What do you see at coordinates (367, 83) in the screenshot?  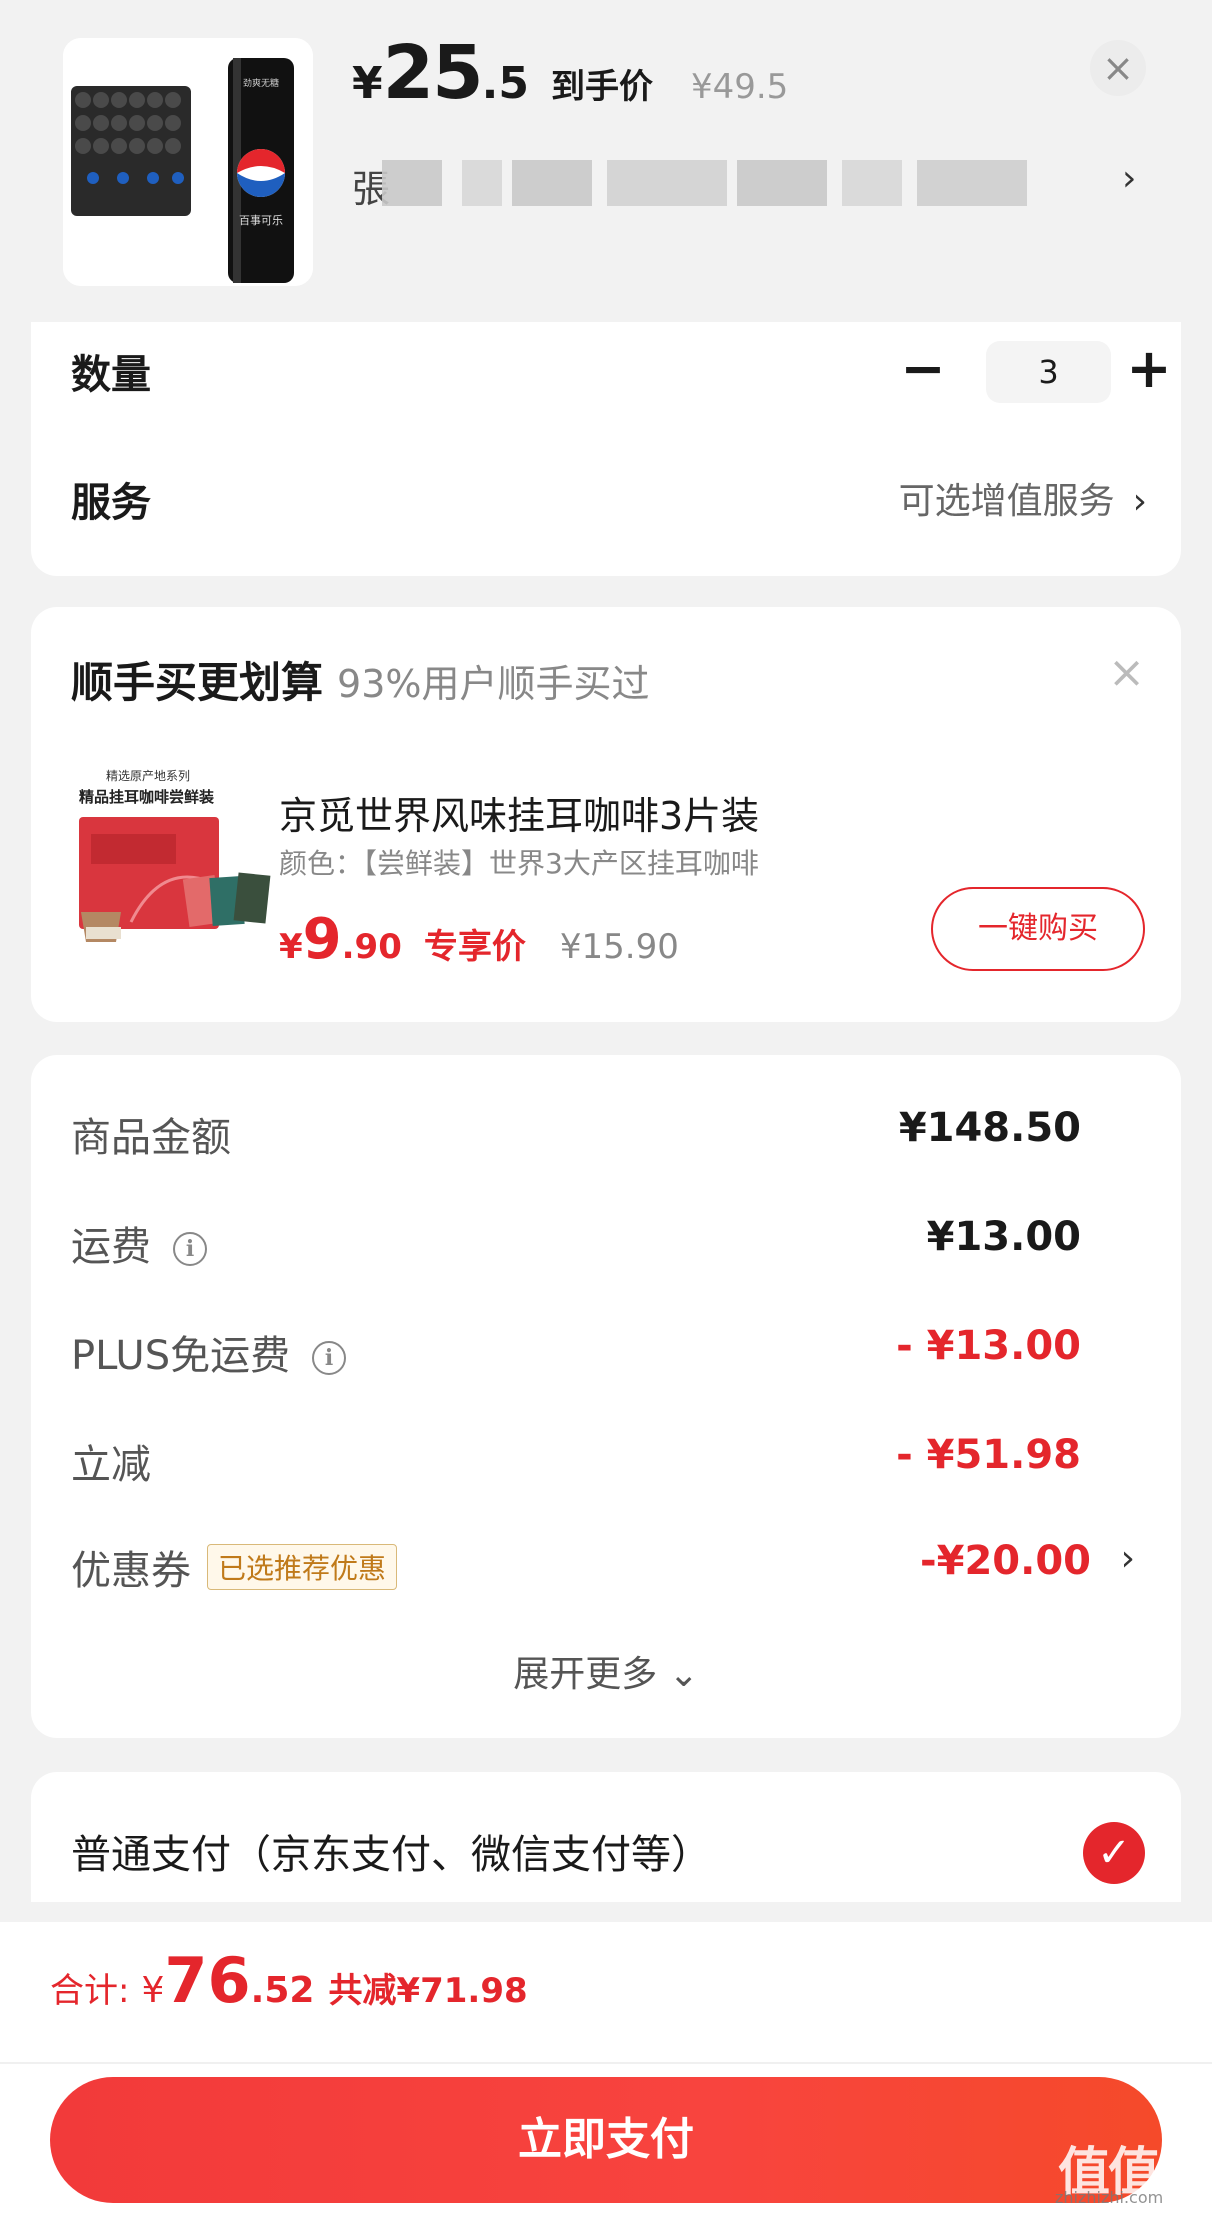 I see `price-currency: ¥` at bounding box center [367, 83].